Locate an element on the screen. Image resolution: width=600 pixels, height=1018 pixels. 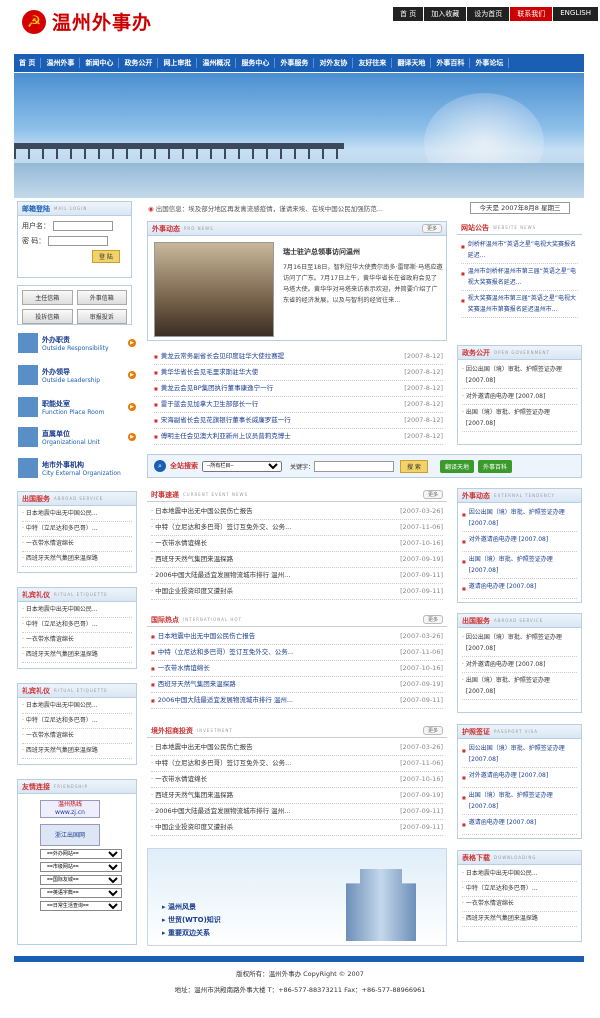
nav-item: 友好往来 is located at coordinates (373, 63).